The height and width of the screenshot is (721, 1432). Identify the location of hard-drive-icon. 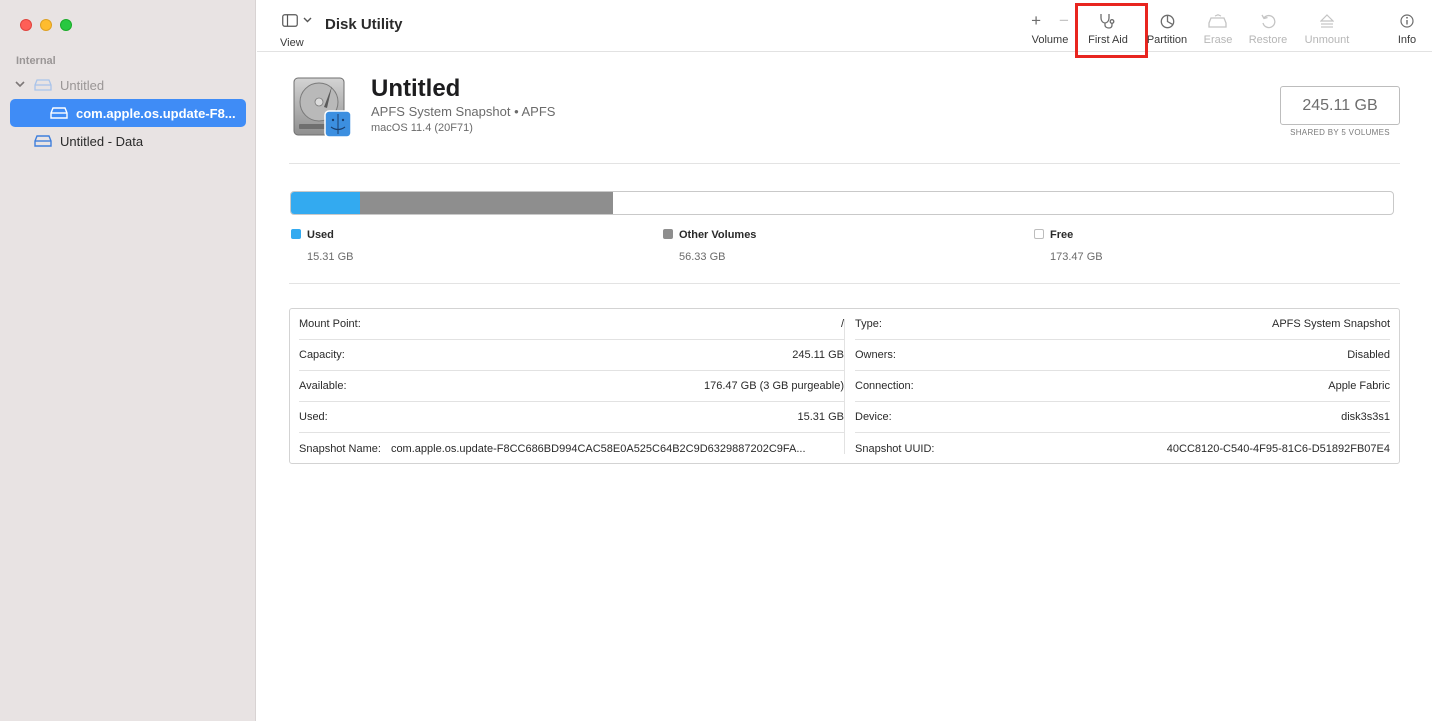
(322, 107).